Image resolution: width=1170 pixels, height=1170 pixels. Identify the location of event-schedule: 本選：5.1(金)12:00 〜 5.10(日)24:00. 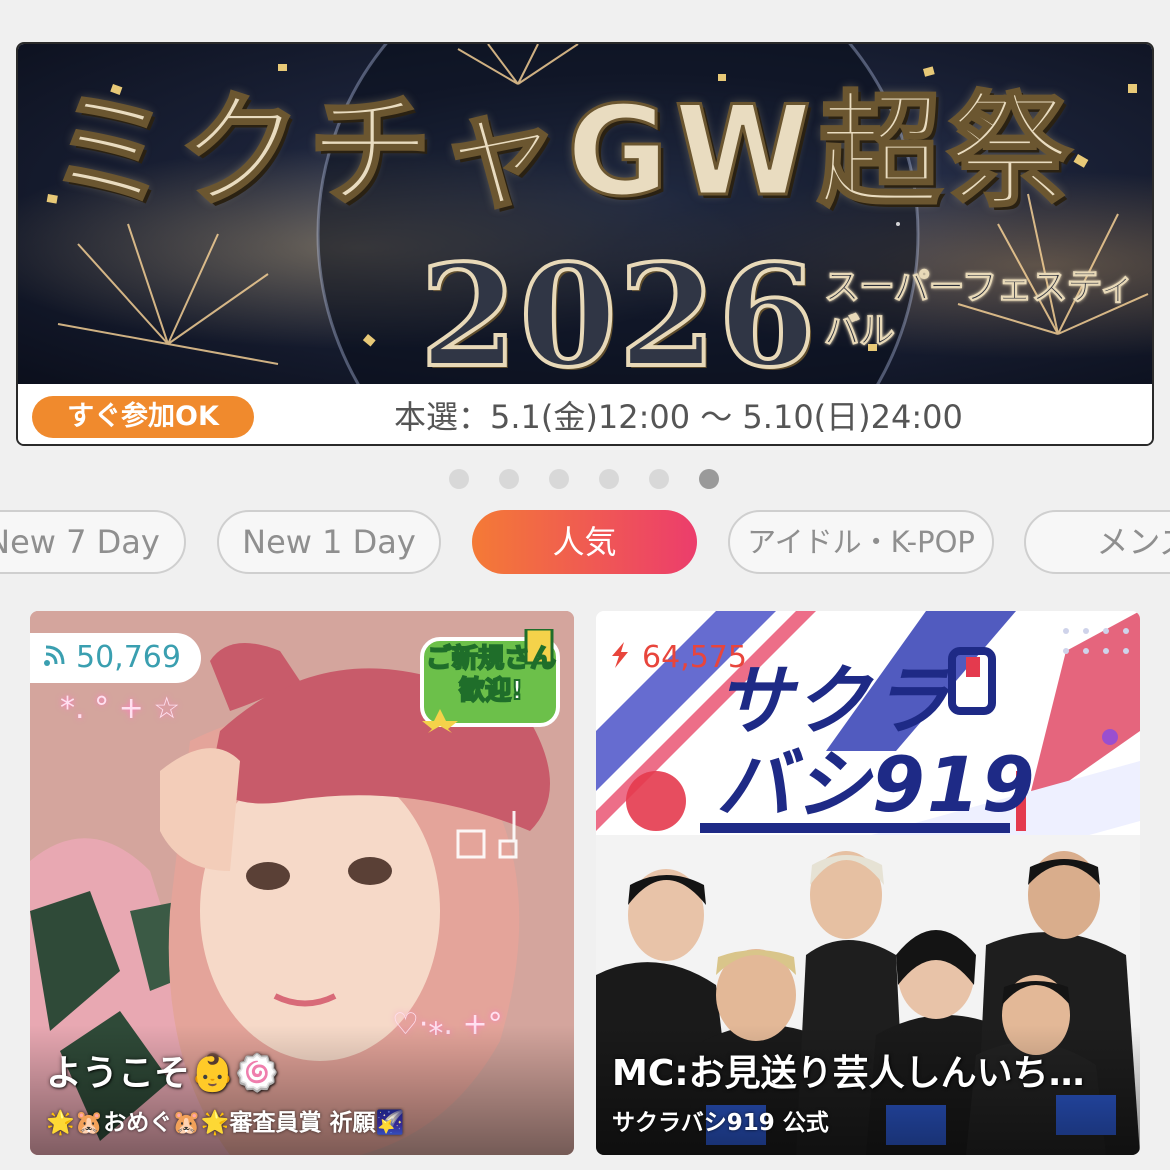
(678, 417).